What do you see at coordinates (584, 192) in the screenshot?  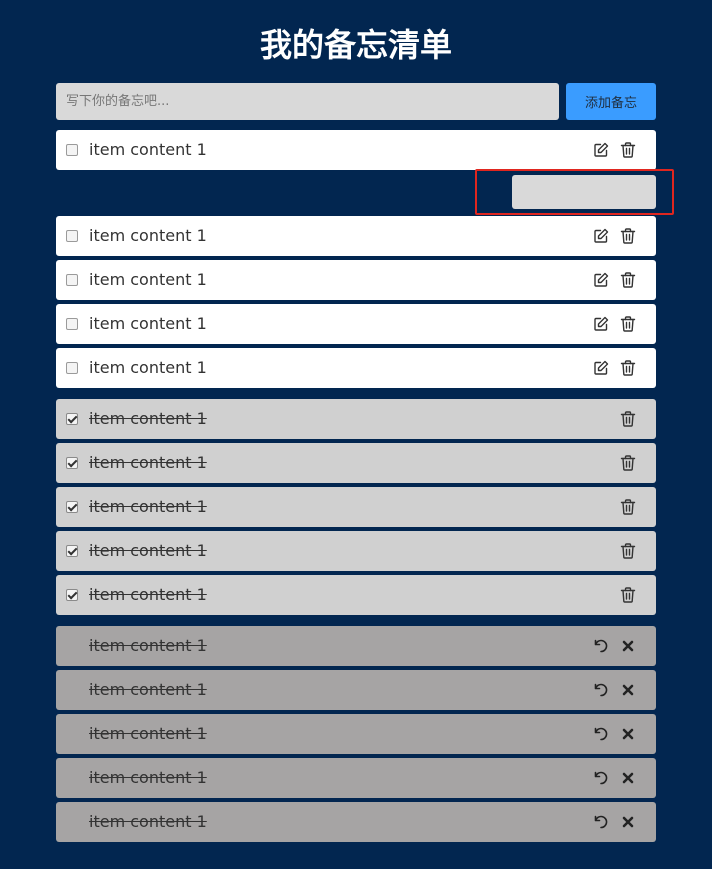 I see `edit-input` at bounding box center [584, 192].